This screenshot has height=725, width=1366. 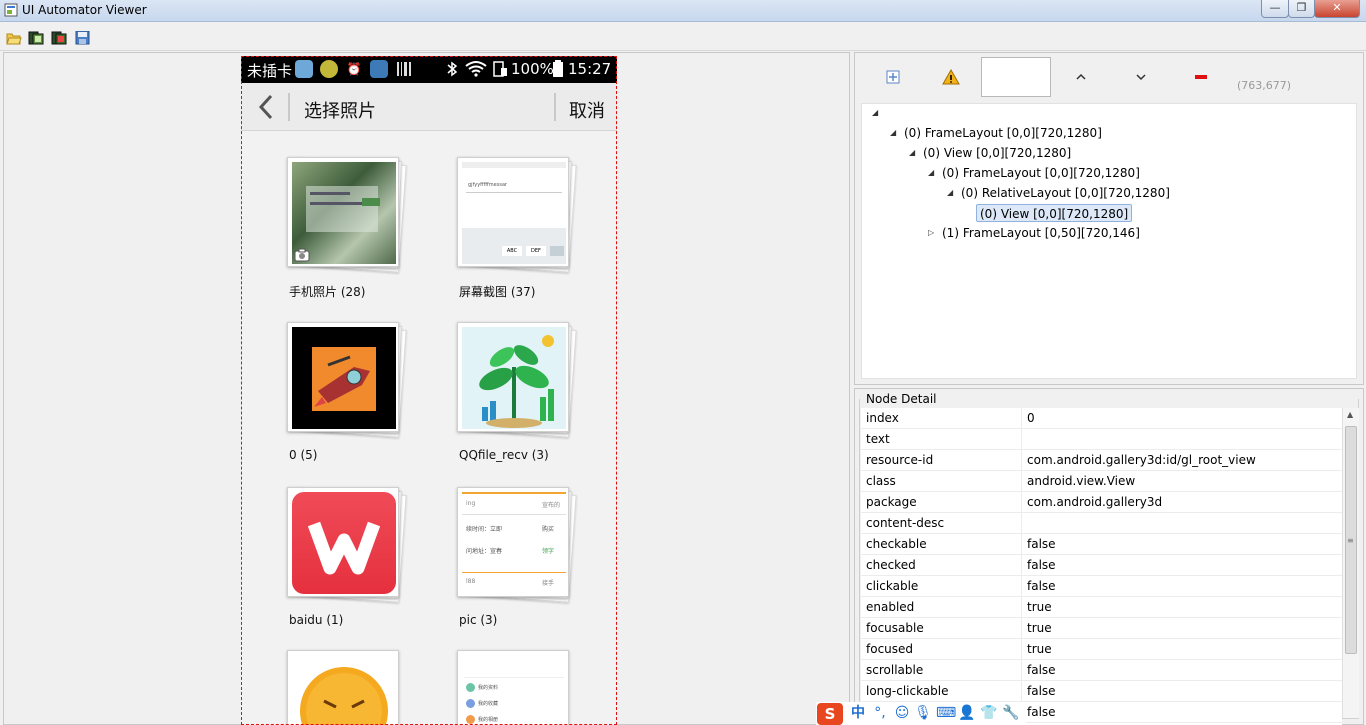 I want to click on warning-icon, so click(x=951, y=77).